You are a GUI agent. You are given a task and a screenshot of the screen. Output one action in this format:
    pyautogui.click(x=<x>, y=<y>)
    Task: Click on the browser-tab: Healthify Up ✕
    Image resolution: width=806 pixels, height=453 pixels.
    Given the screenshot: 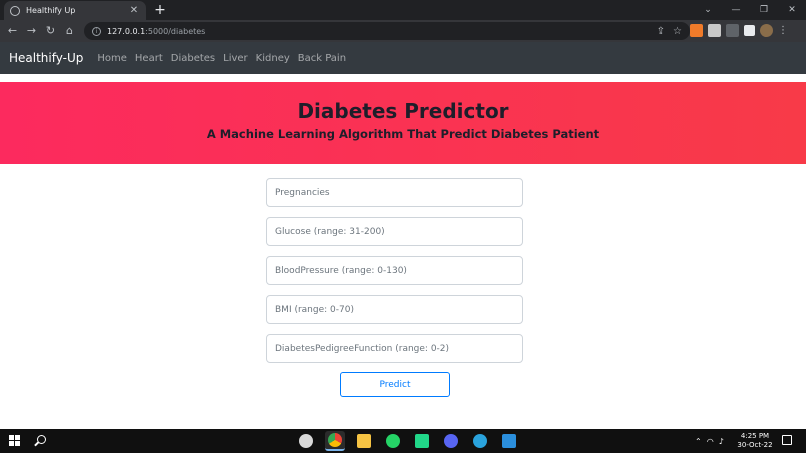 What is the action you would take?
    pyautogui.click(x=75, y=10)
    